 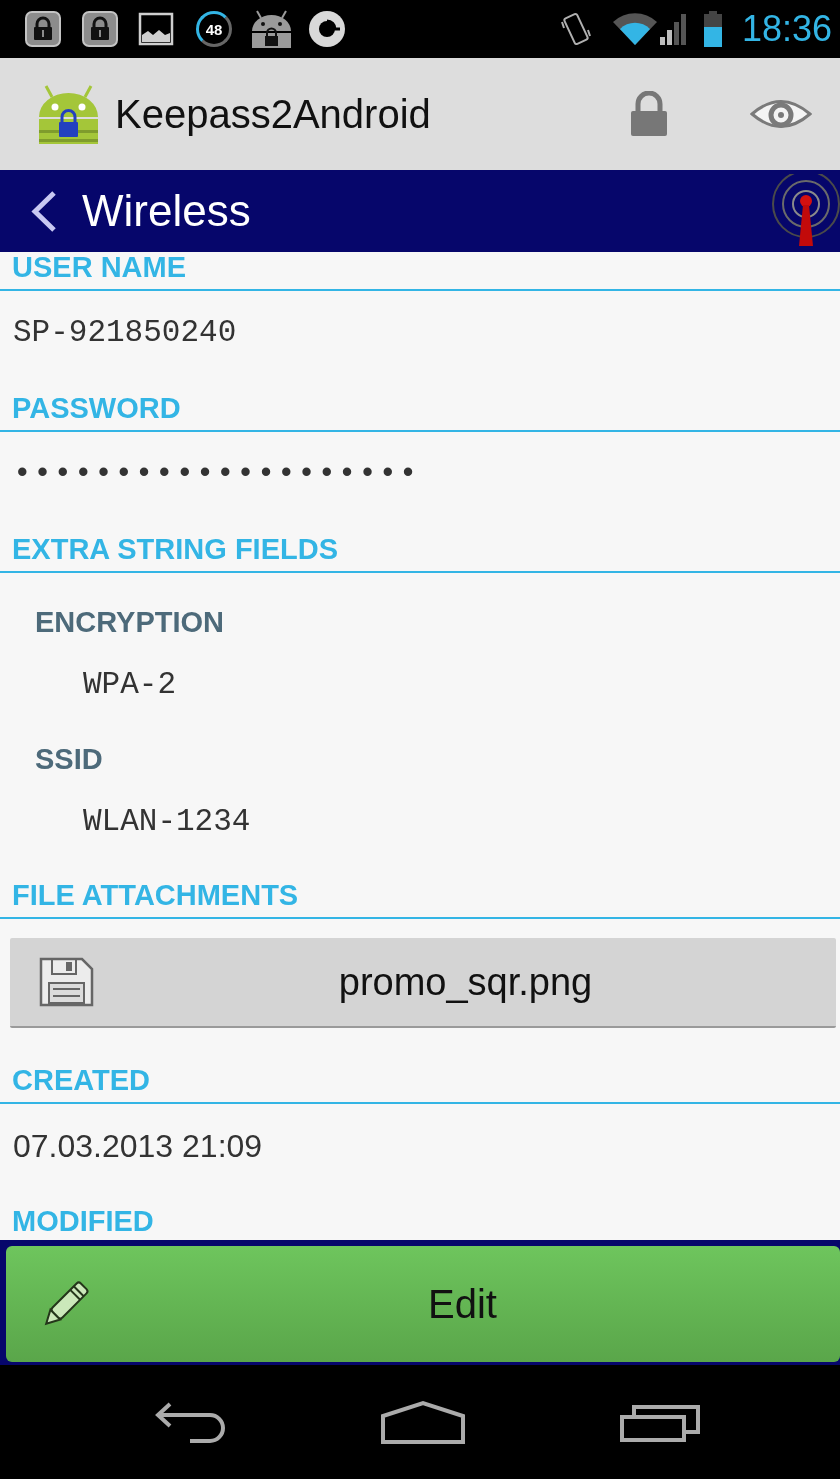 I want to click on wifi-icon, so click(x=634, y=29).